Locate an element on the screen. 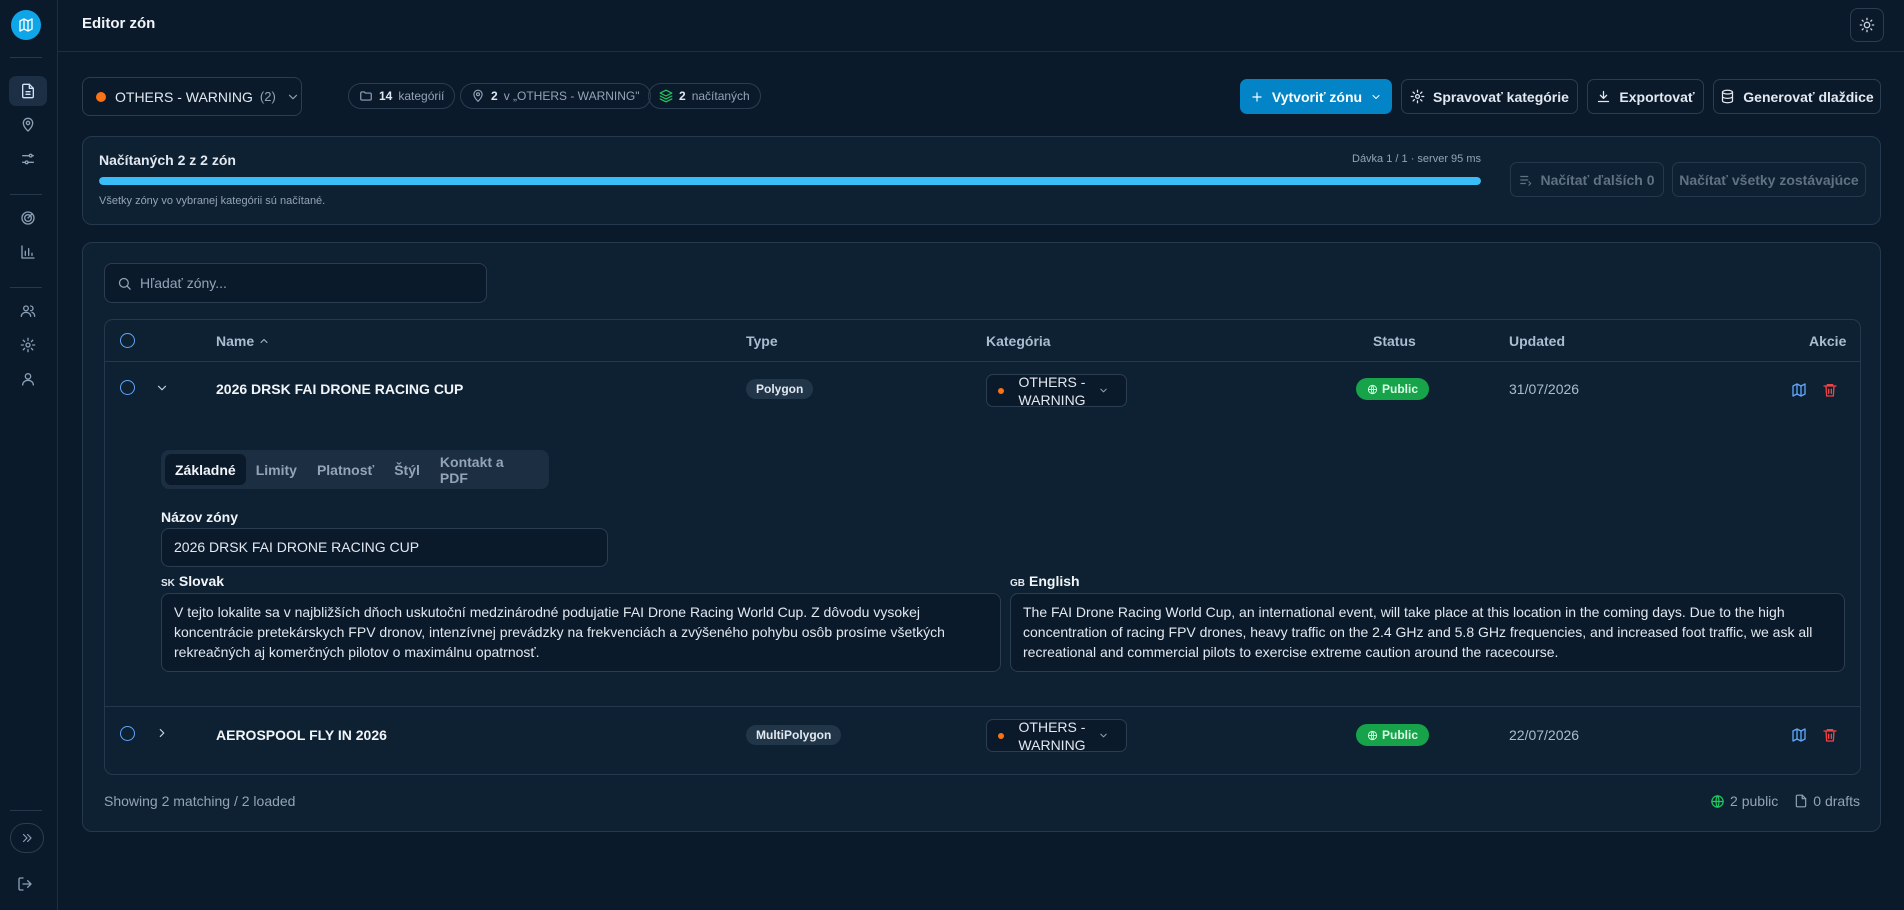  download-icon is located at coordinates (1604, 96).